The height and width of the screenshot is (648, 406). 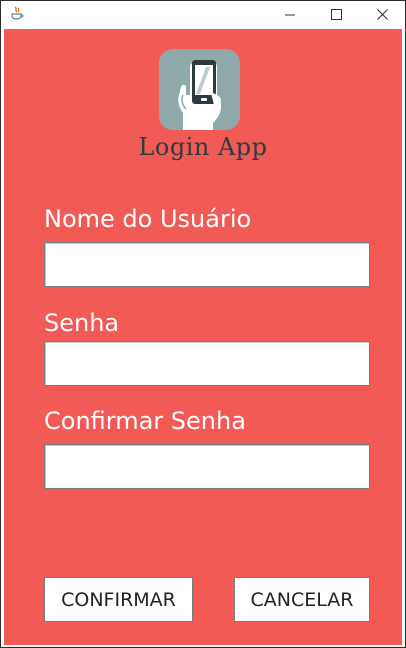 I want to click on close-icon, so click(x=382, y=14).